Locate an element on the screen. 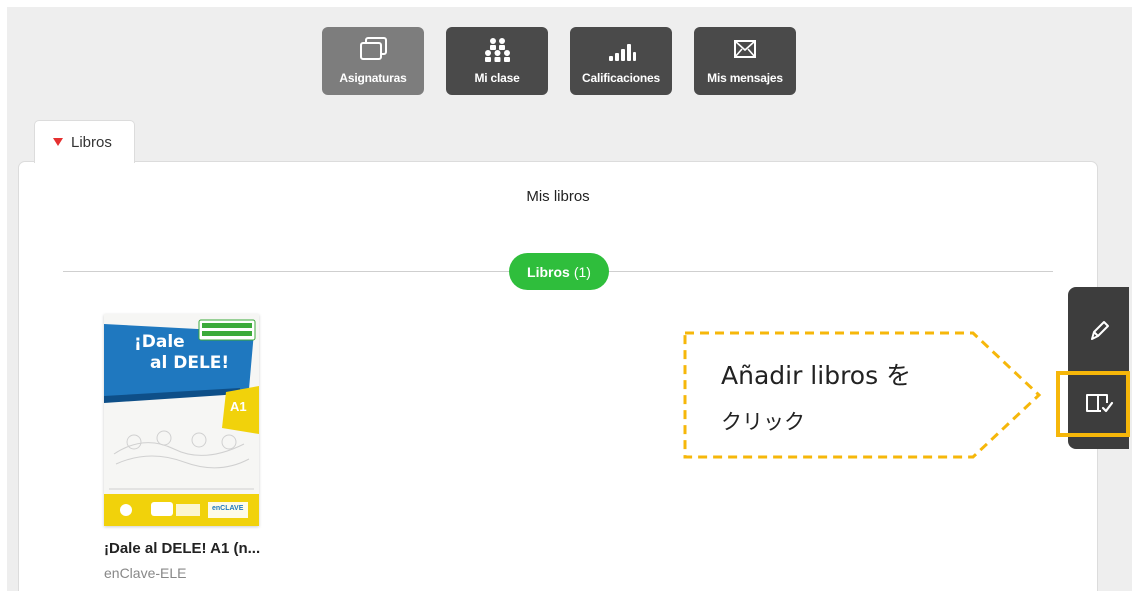  pencil-icon is located at coordinates (1099, 333).